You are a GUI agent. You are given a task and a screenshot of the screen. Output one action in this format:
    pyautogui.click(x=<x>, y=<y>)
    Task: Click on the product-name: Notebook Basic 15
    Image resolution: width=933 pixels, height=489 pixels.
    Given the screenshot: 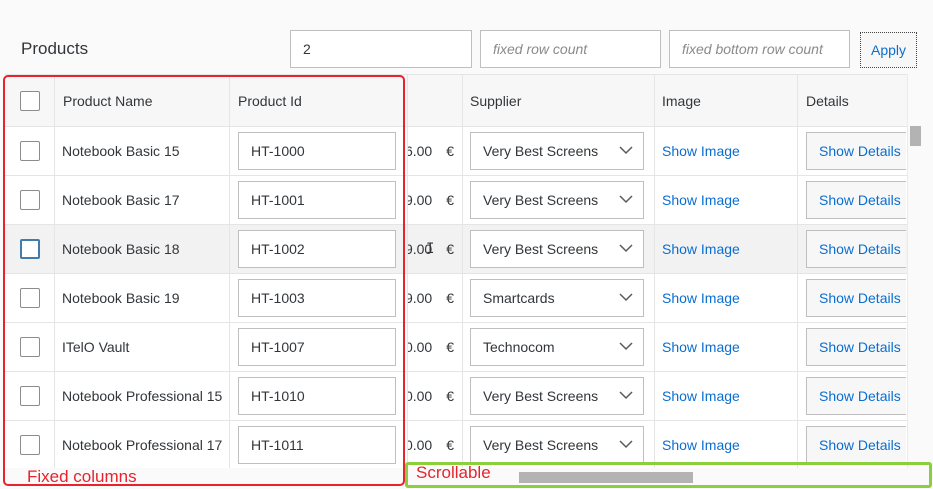 What is the action you would take?
    pyautogui.click(x=121, y=151)
    